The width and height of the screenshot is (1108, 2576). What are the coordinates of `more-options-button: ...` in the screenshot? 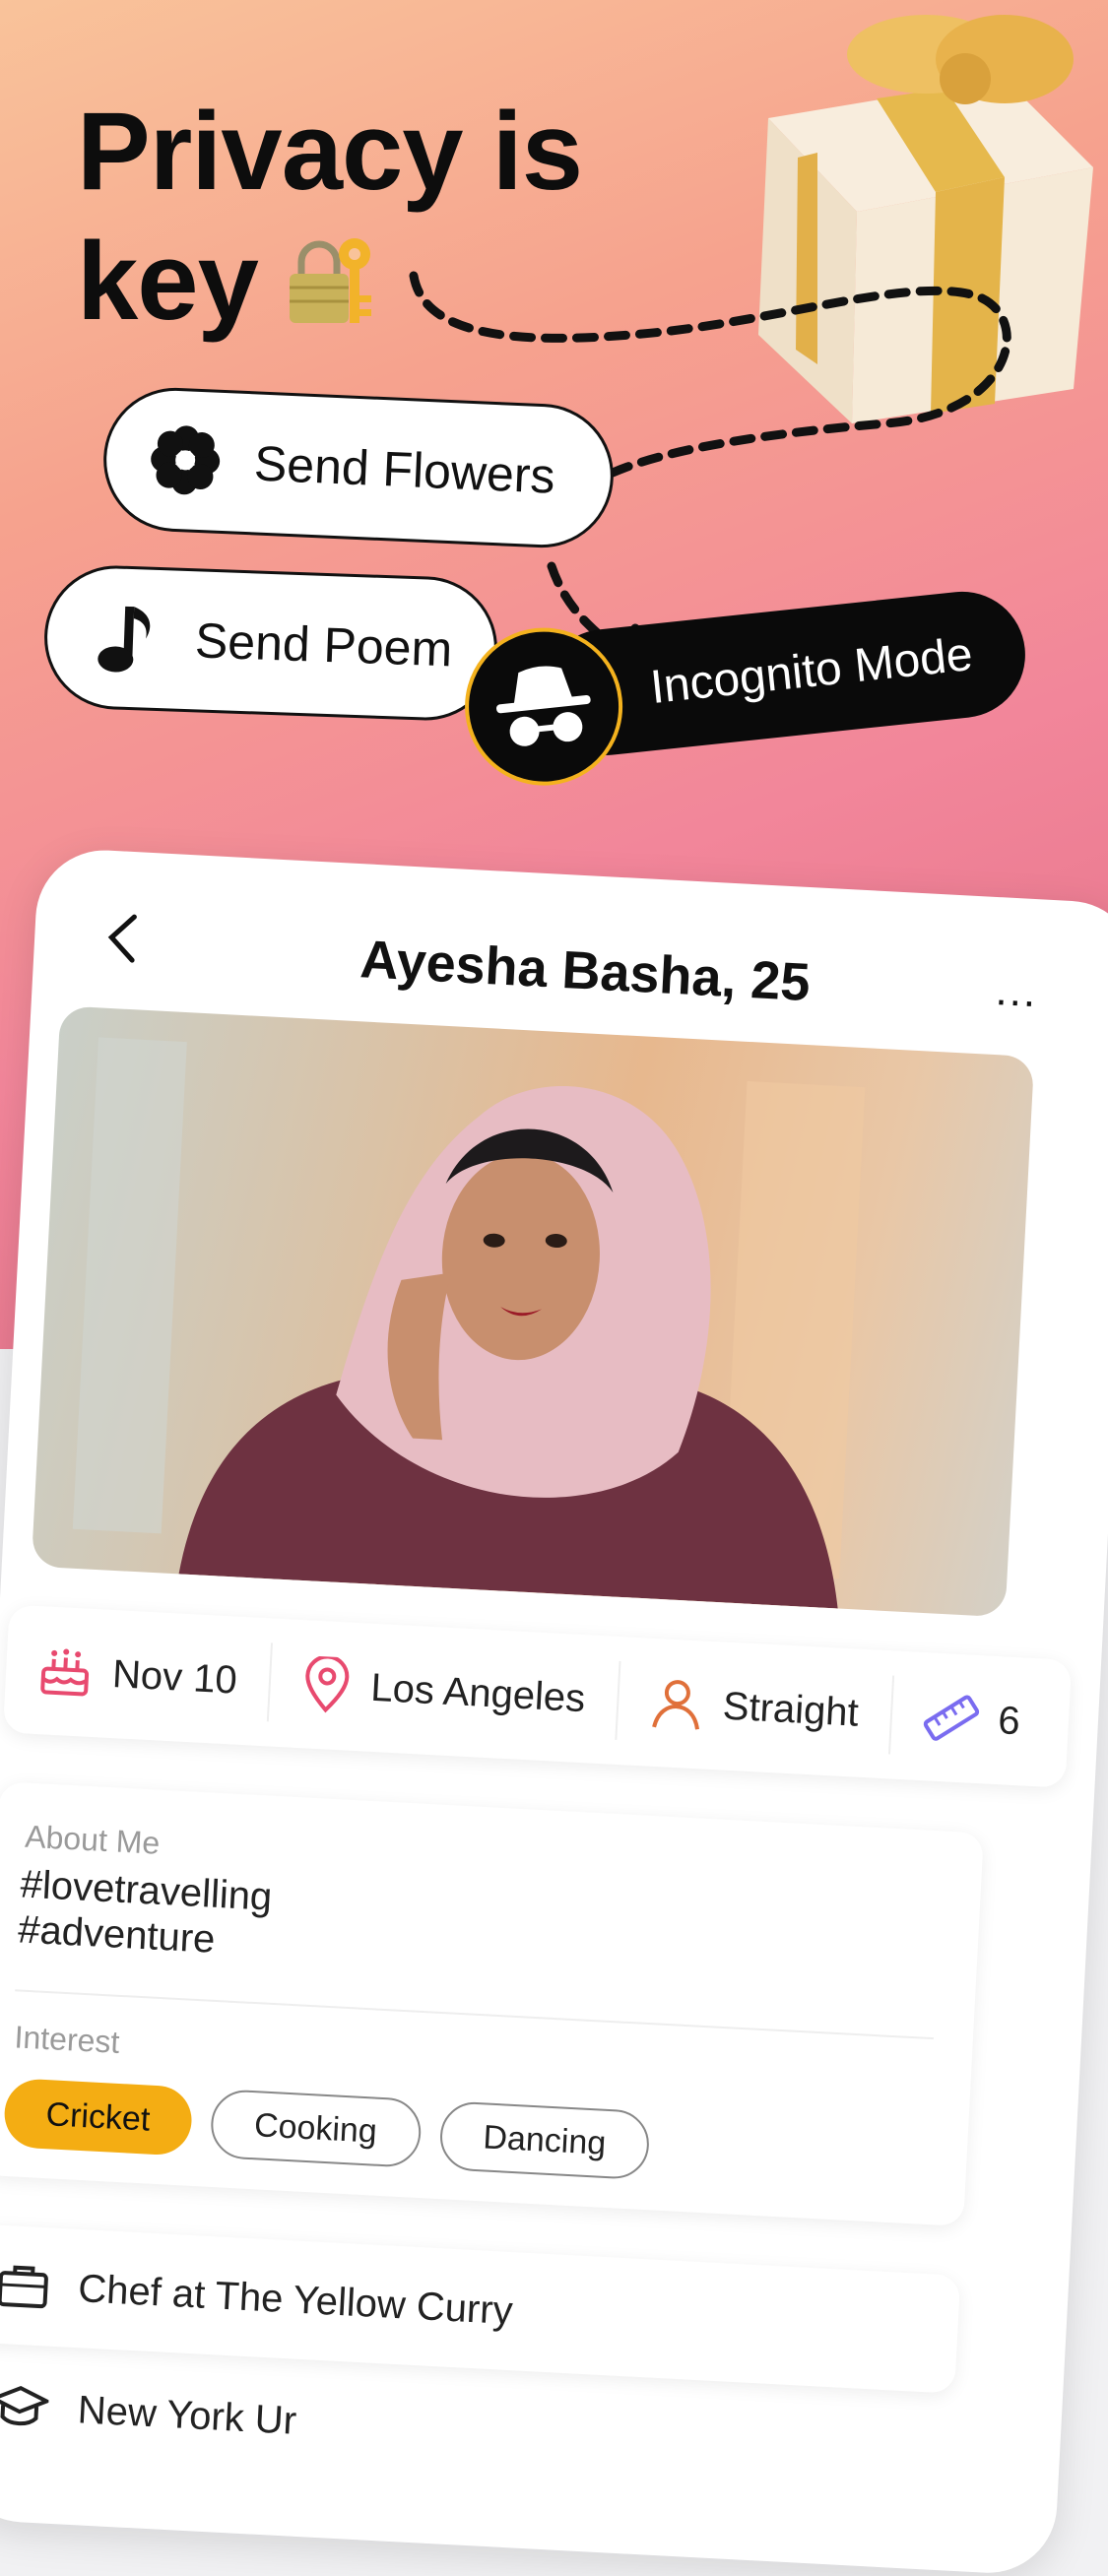 It's located at (1017, 991).